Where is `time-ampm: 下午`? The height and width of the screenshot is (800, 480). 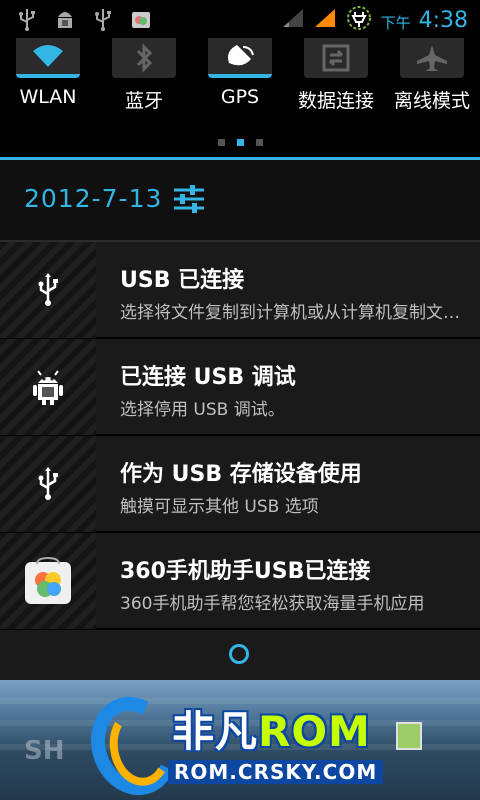 time-ampm: 下午 is located at coordinates (395, 22).